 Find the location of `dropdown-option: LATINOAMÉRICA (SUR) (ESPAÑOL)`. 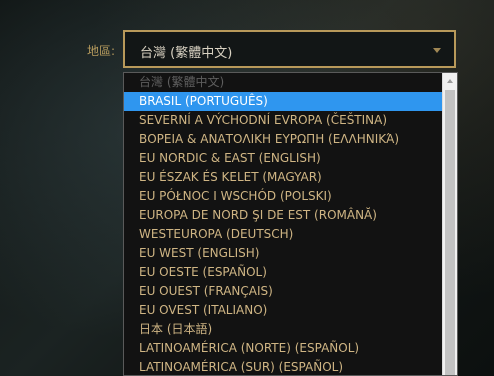

dropdown-option: LATINOAMÉRICA (SUR) (ESPAÑOL) is located at coordinates (283, 366).